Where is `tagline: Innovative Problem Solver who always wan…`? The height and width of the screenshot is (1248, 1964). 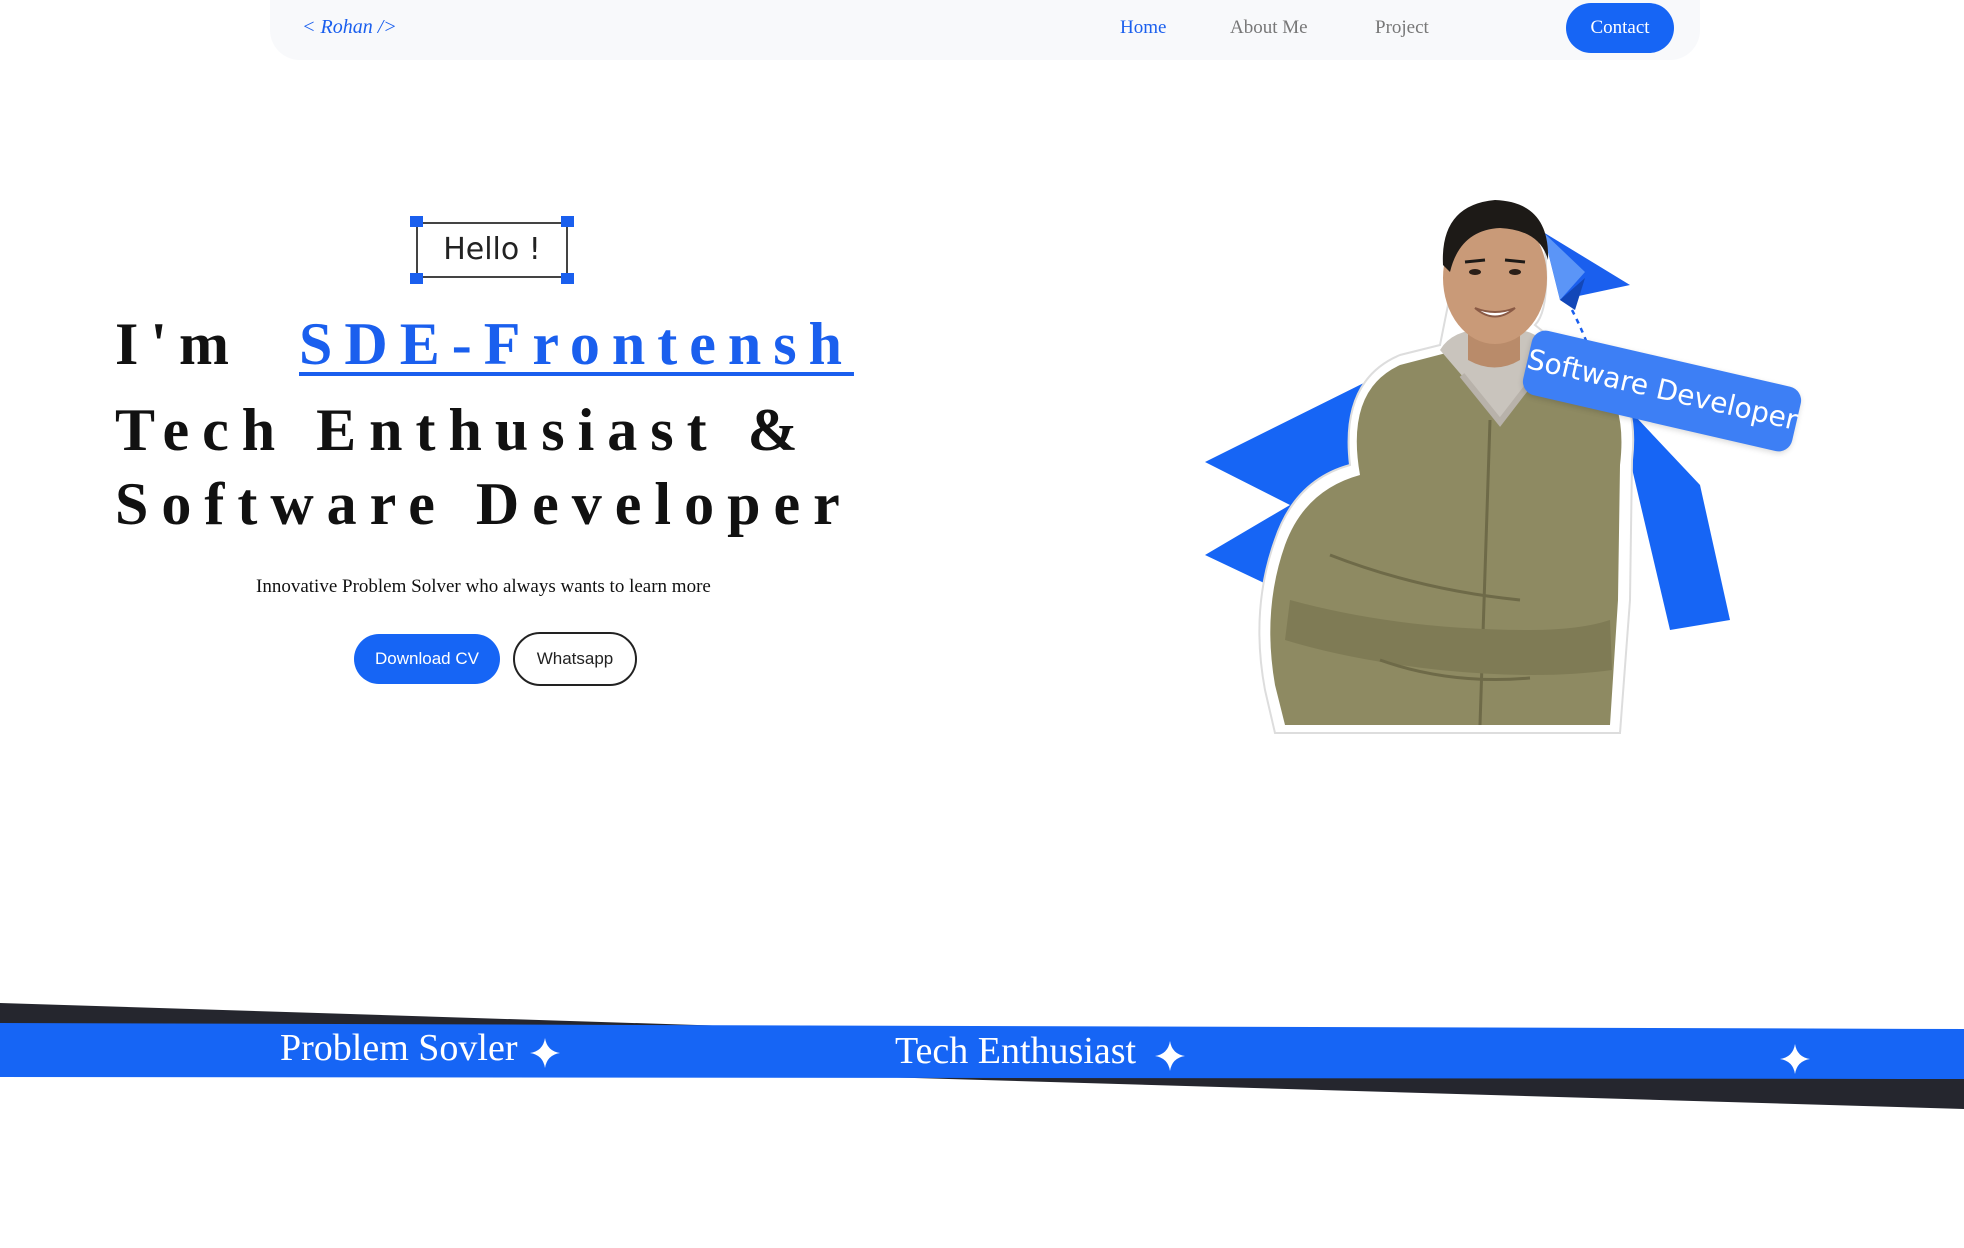
tagline: Innovative Problem Solver who always wan… is located at coordinates (483, 586).